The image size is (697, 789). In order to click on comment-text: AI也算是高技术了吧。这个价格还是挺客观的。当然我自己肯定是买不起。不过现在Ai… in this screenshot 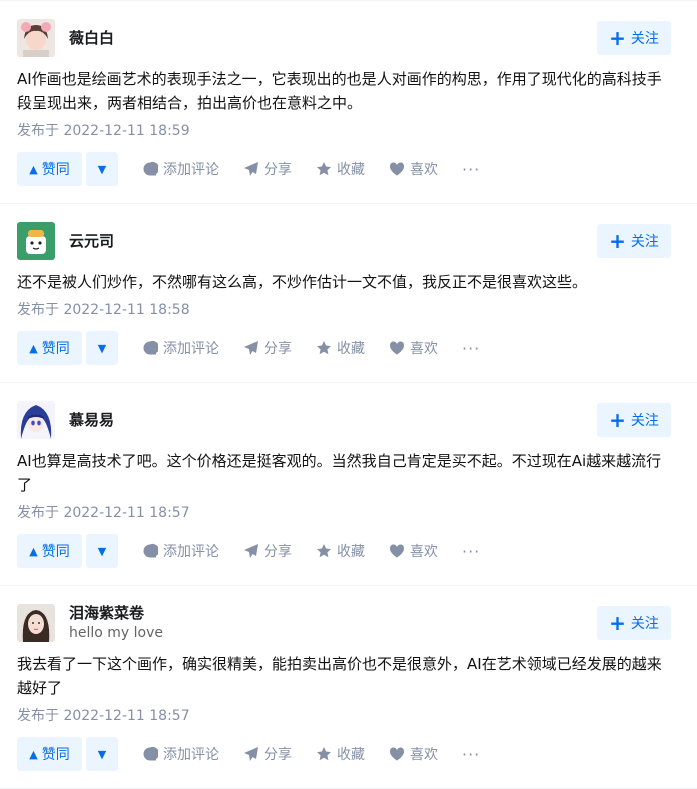, I will do `click(339, 473)`.